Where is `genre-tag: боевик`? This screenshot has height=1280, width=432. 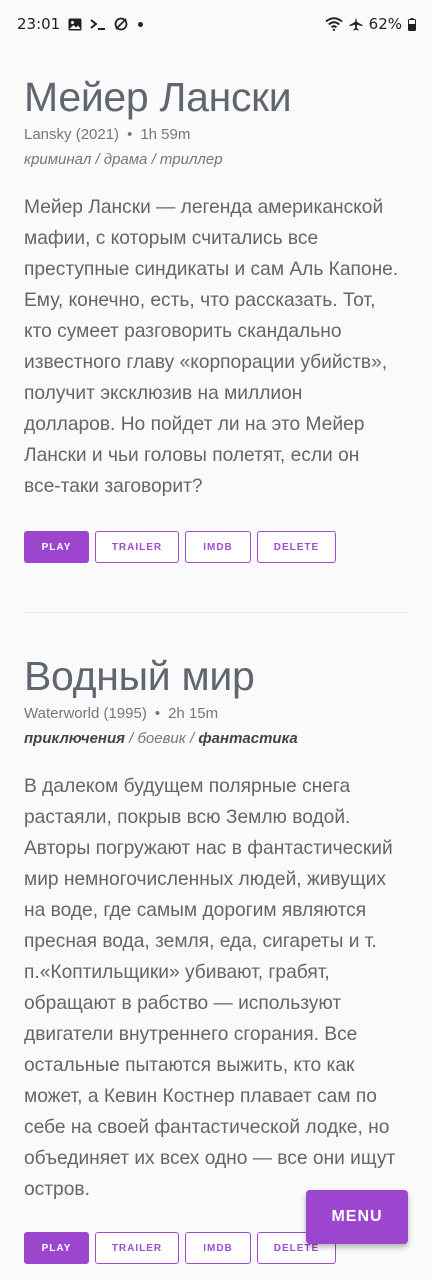
genre-tag: боевик is located at coordinates (161, 738).